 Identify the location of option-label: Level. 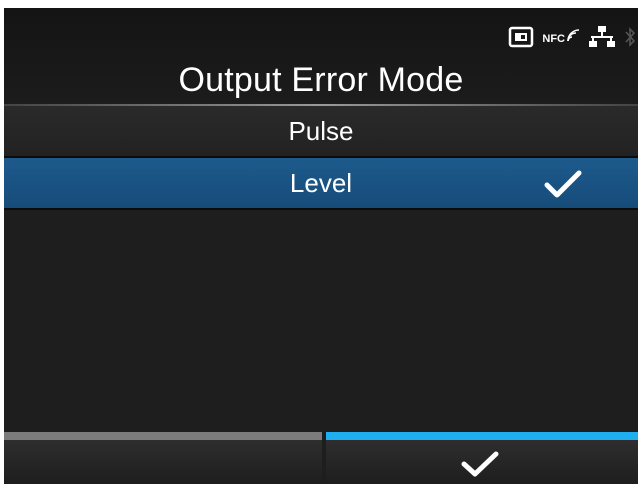
(321, 183).